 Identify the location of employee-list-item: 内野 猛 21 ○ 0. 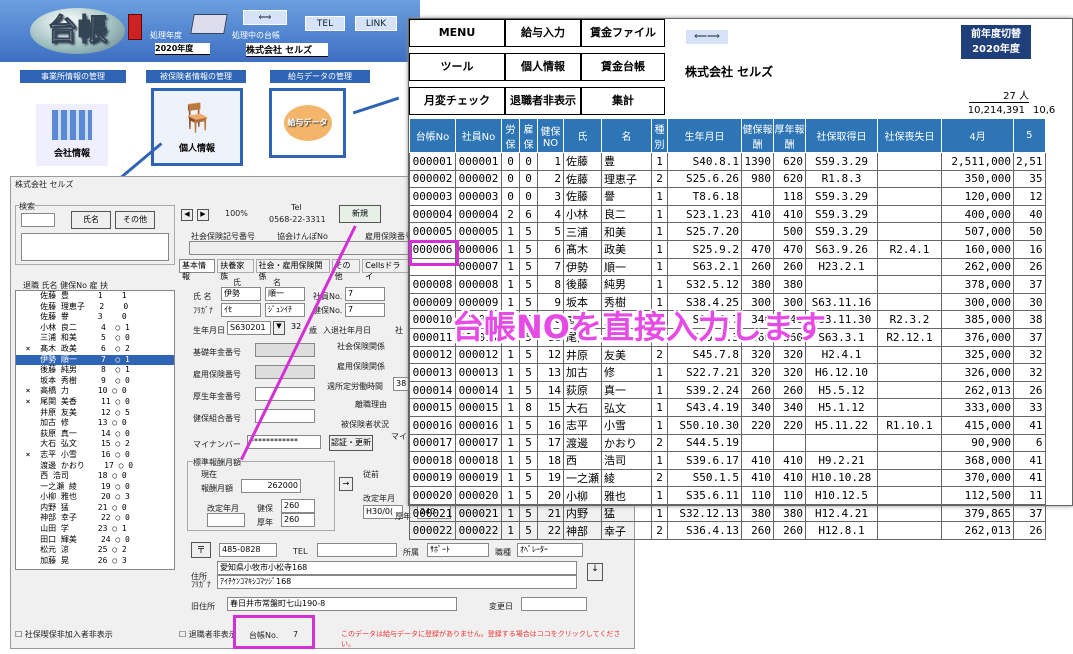
(95, 508).